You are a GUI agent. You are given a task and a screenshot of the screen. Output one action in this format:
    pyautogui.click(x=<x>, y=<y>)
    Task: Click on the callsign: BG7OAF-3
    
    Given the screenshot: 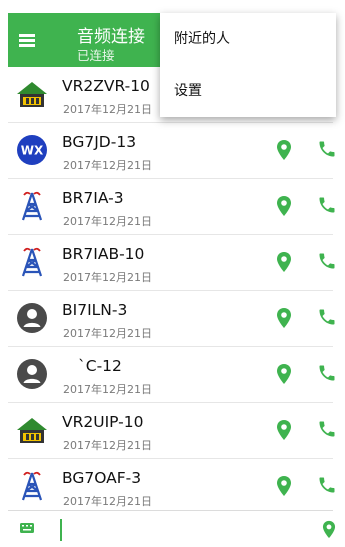 What is the action you would take?
    pyautogui.click(x=102, y=478)
    